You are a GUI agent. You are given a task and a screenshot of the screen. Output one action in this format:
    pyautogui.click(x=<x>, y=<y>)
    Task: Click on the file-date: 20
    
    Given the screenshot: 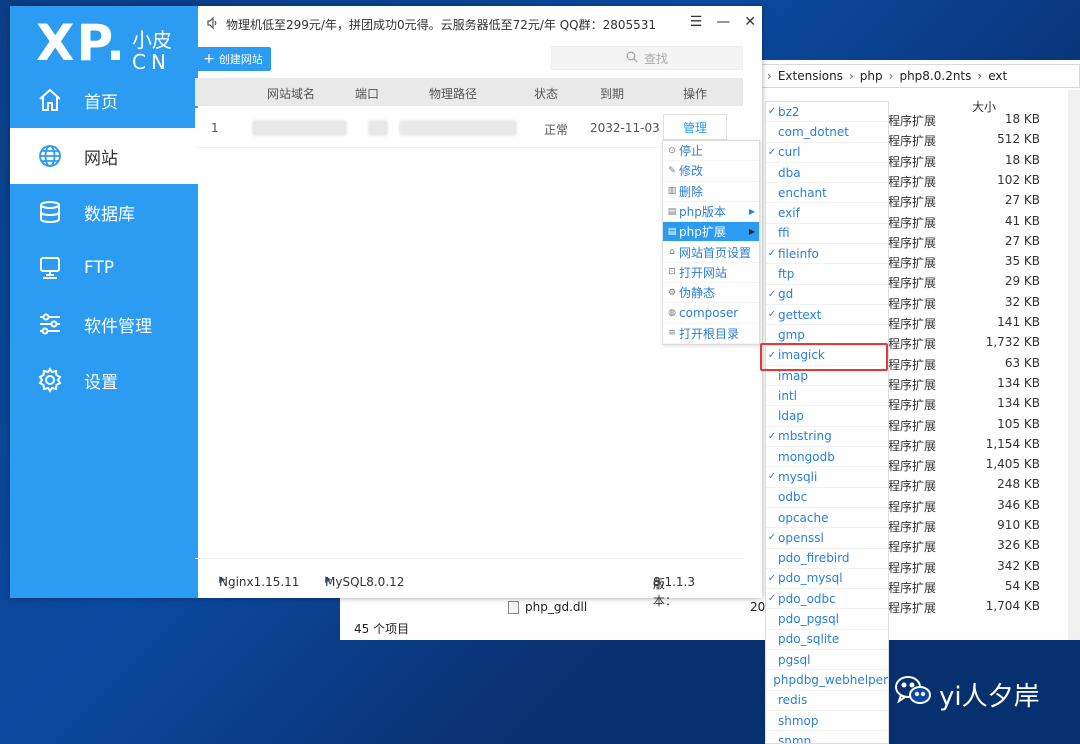 What is the action you would take?
    pyautogui.click(x=758, y=607)
    